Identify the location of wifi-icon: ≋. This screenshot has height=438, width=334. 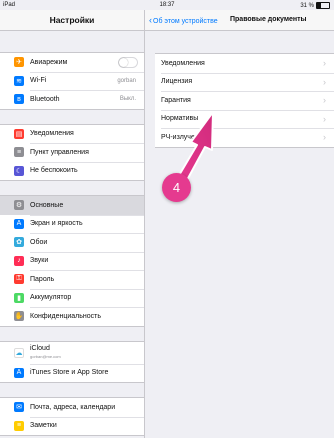
(19, 80).